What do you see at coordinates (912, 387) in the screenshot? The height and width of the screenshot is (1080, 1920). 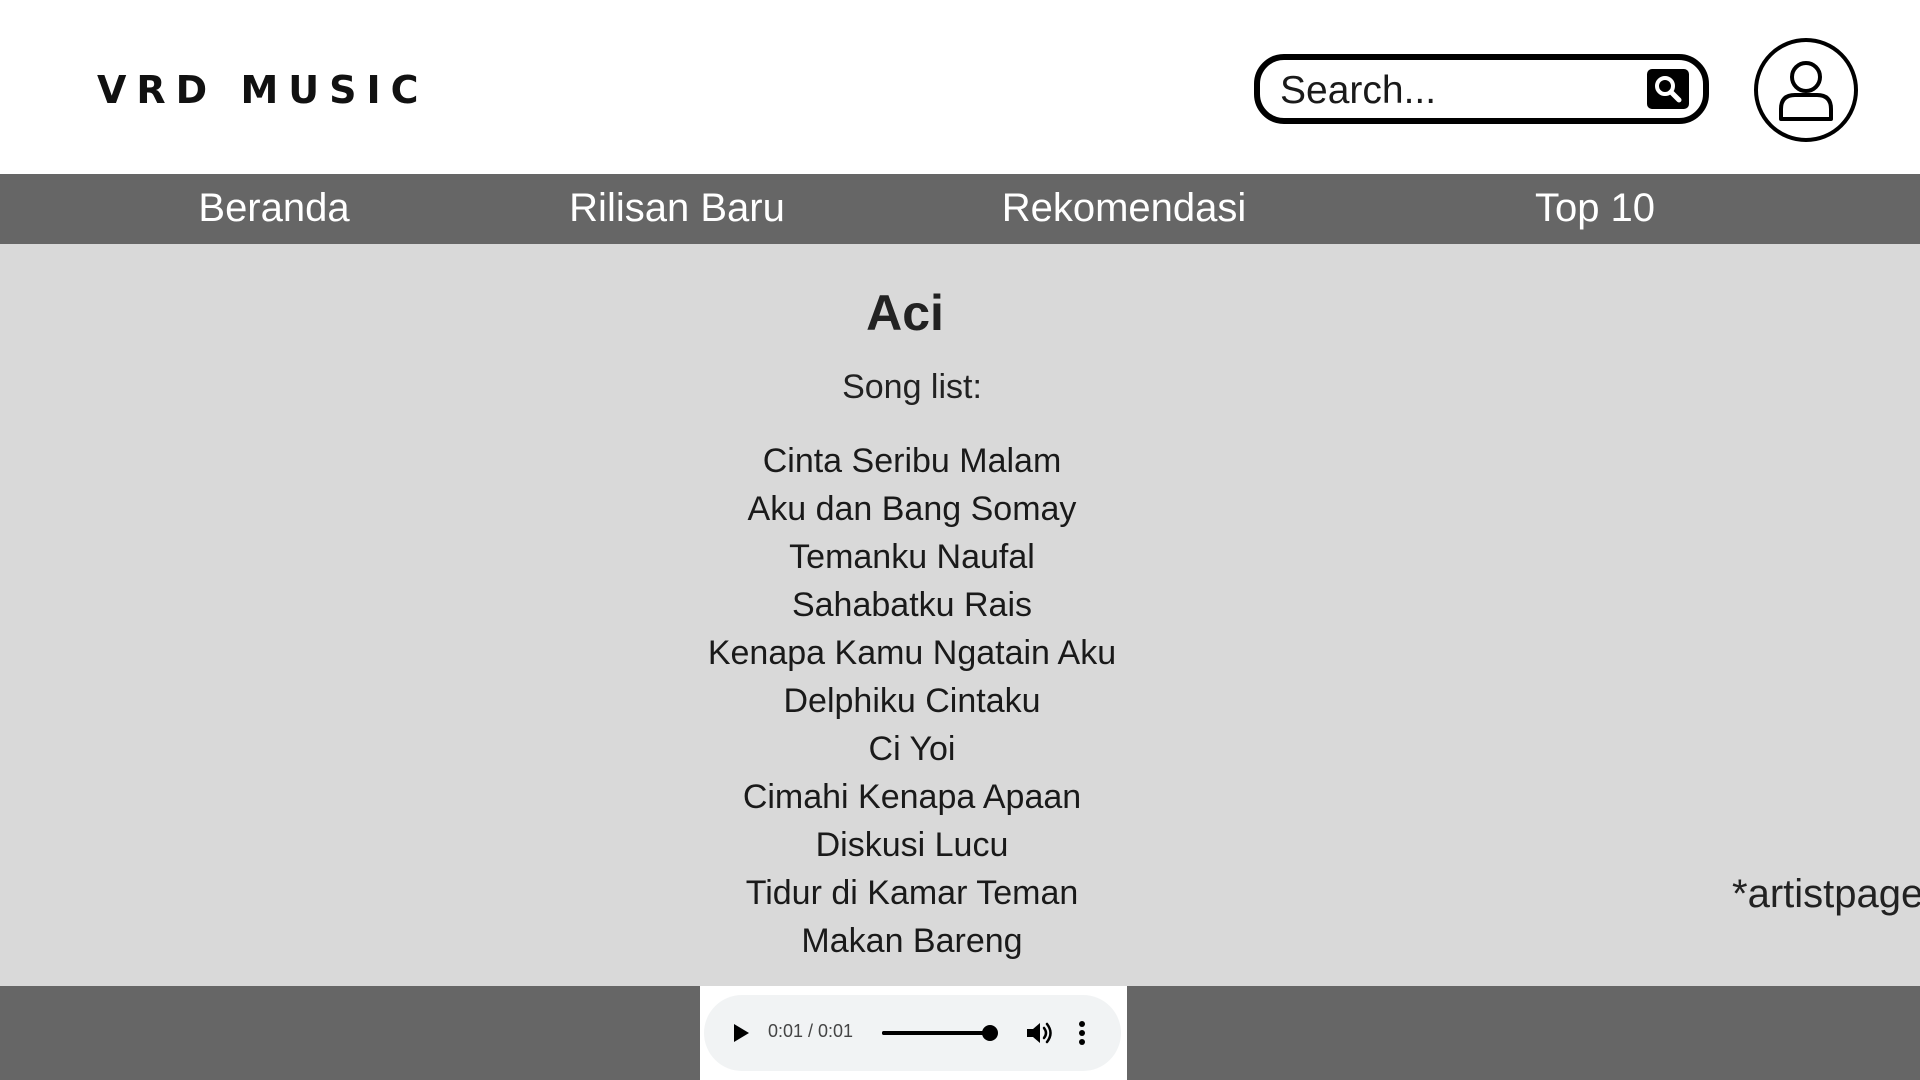 I see `song-list-label: Song list:` at bounding box center [912, 387].